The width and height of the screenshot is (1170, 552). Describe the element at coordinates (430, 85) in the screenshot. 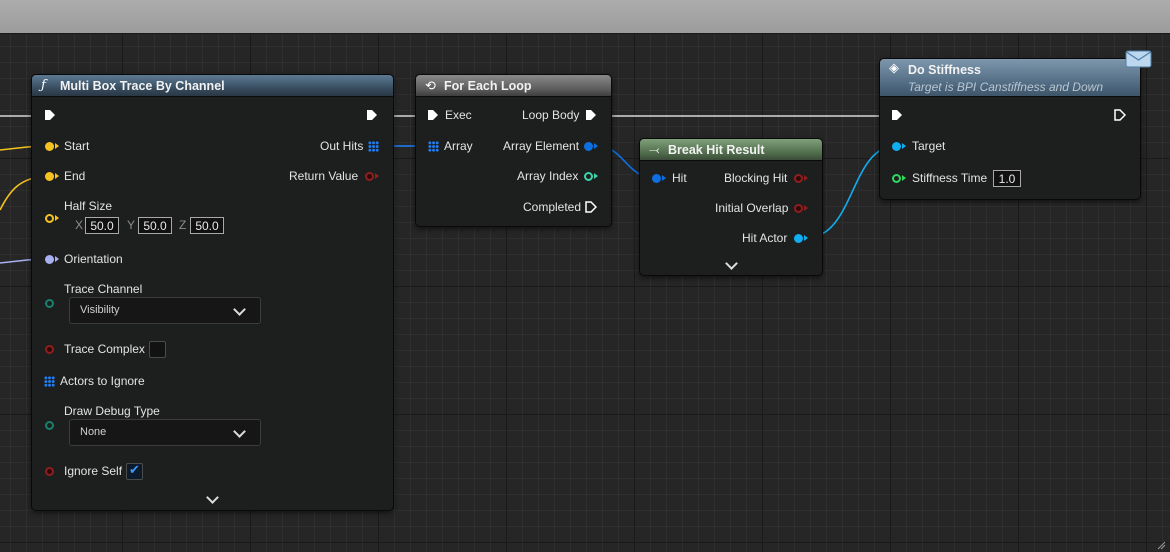

I see `loop-macro-icon: ⟲` at that location.